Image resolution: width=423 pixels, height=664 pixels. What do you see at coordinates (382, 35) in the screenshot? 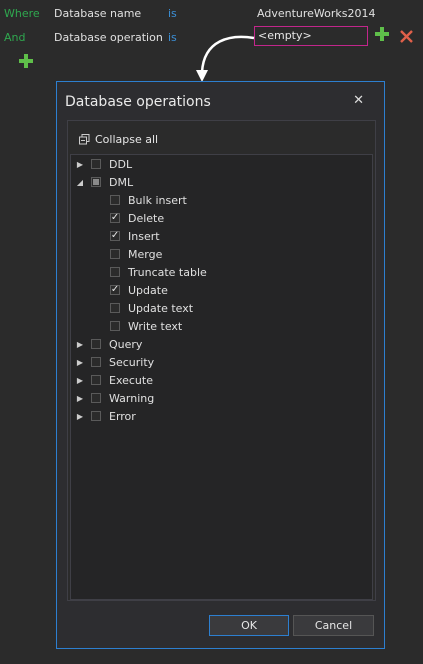
I see `plus-icon` at bounding box center [382, 35].